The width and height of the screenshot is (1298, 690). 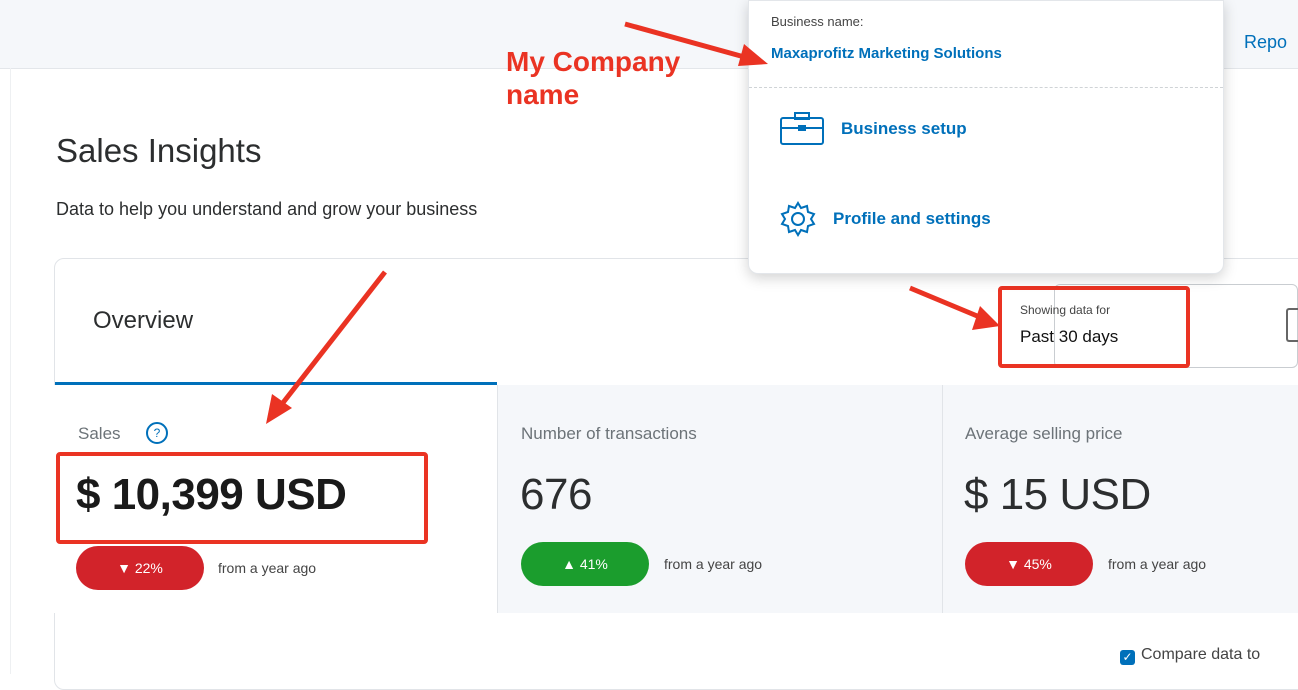 I want to click on change-note-average-price: from a year ago, so click(x=1157, y=564).